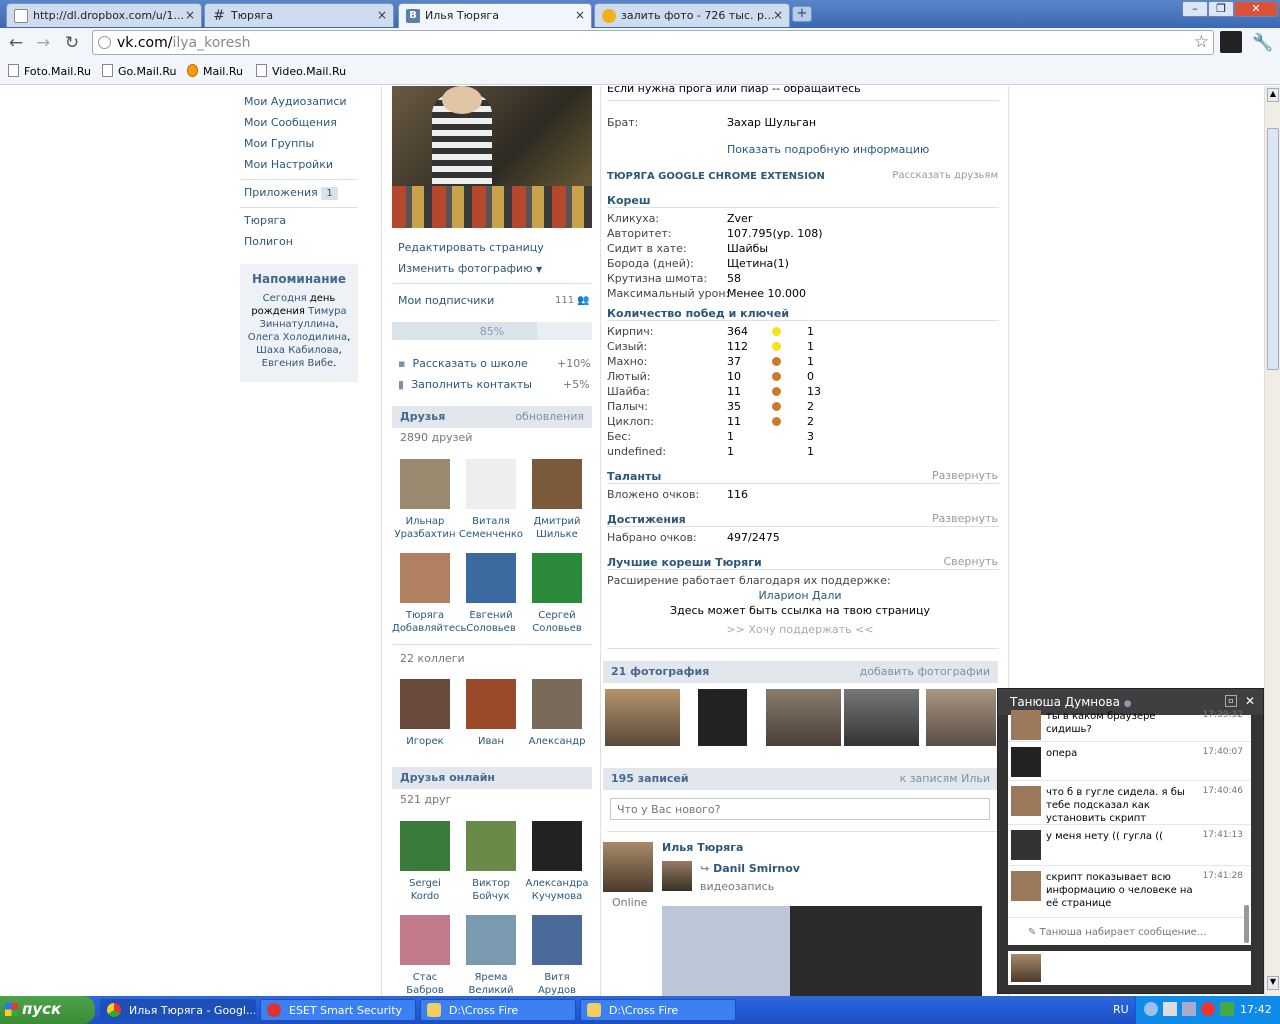  What do you see at coordinates (463, 363) in the screenshot?
I see `school-link: ▪ Рассказать о школе` at bounding box center [463, 363].